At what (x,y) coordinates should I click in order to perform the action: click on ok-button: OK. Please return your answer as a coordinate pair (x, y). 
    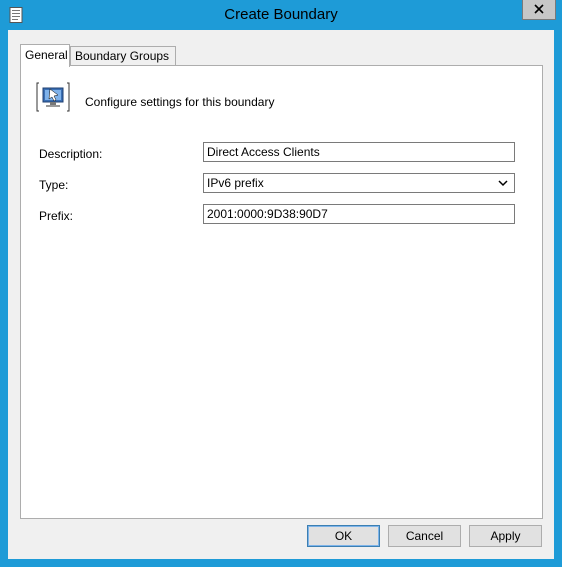
    Looking at the image, I should click on (343, 536).